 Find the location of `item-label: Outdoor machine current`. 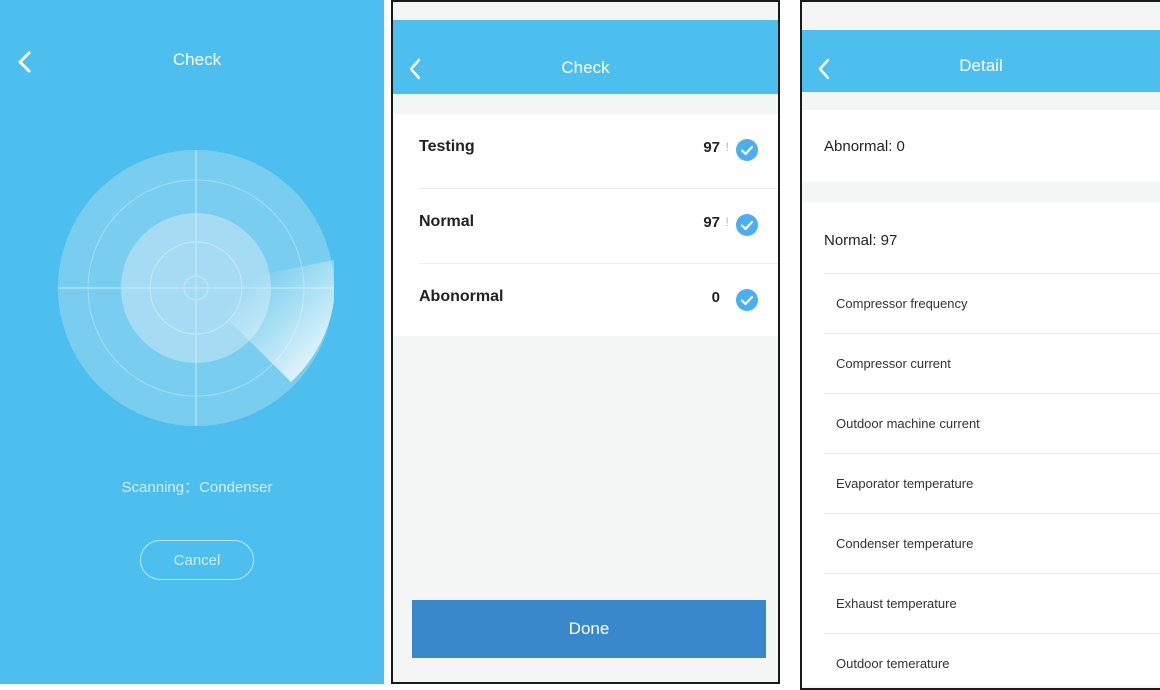

item-label: Outdoor machine current is located at coordinates (908, 423).